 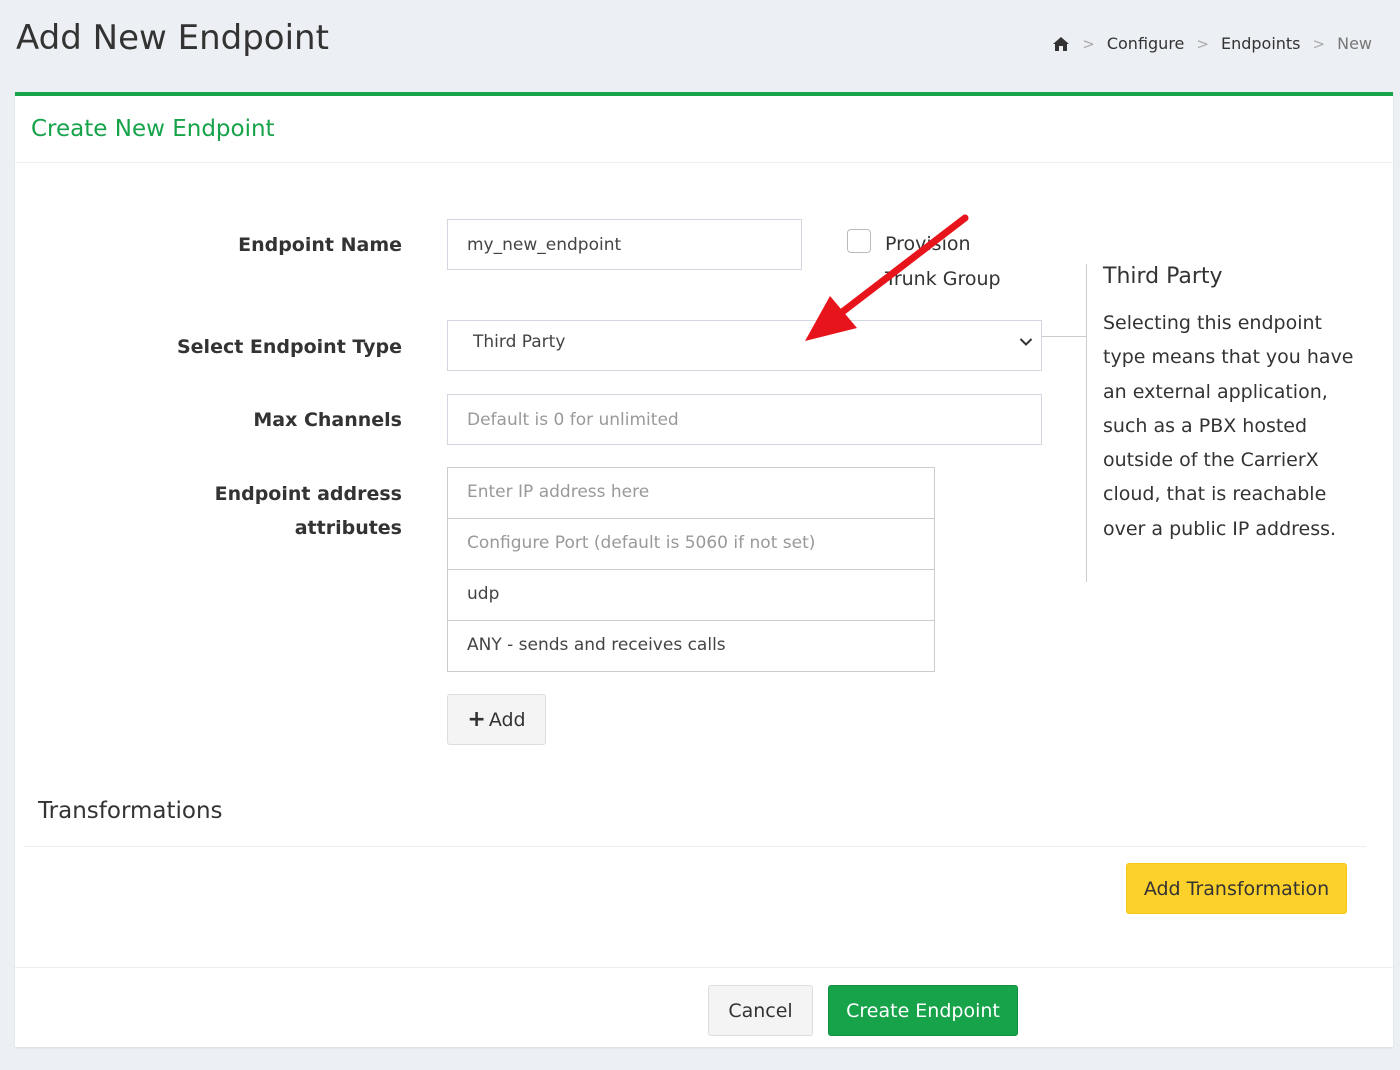 What do you see at coordinates (1212, 43) in the screenshot?
I see `breadcrumb: > Configure > Endpoints > New` at bounding box center [1212, 43].